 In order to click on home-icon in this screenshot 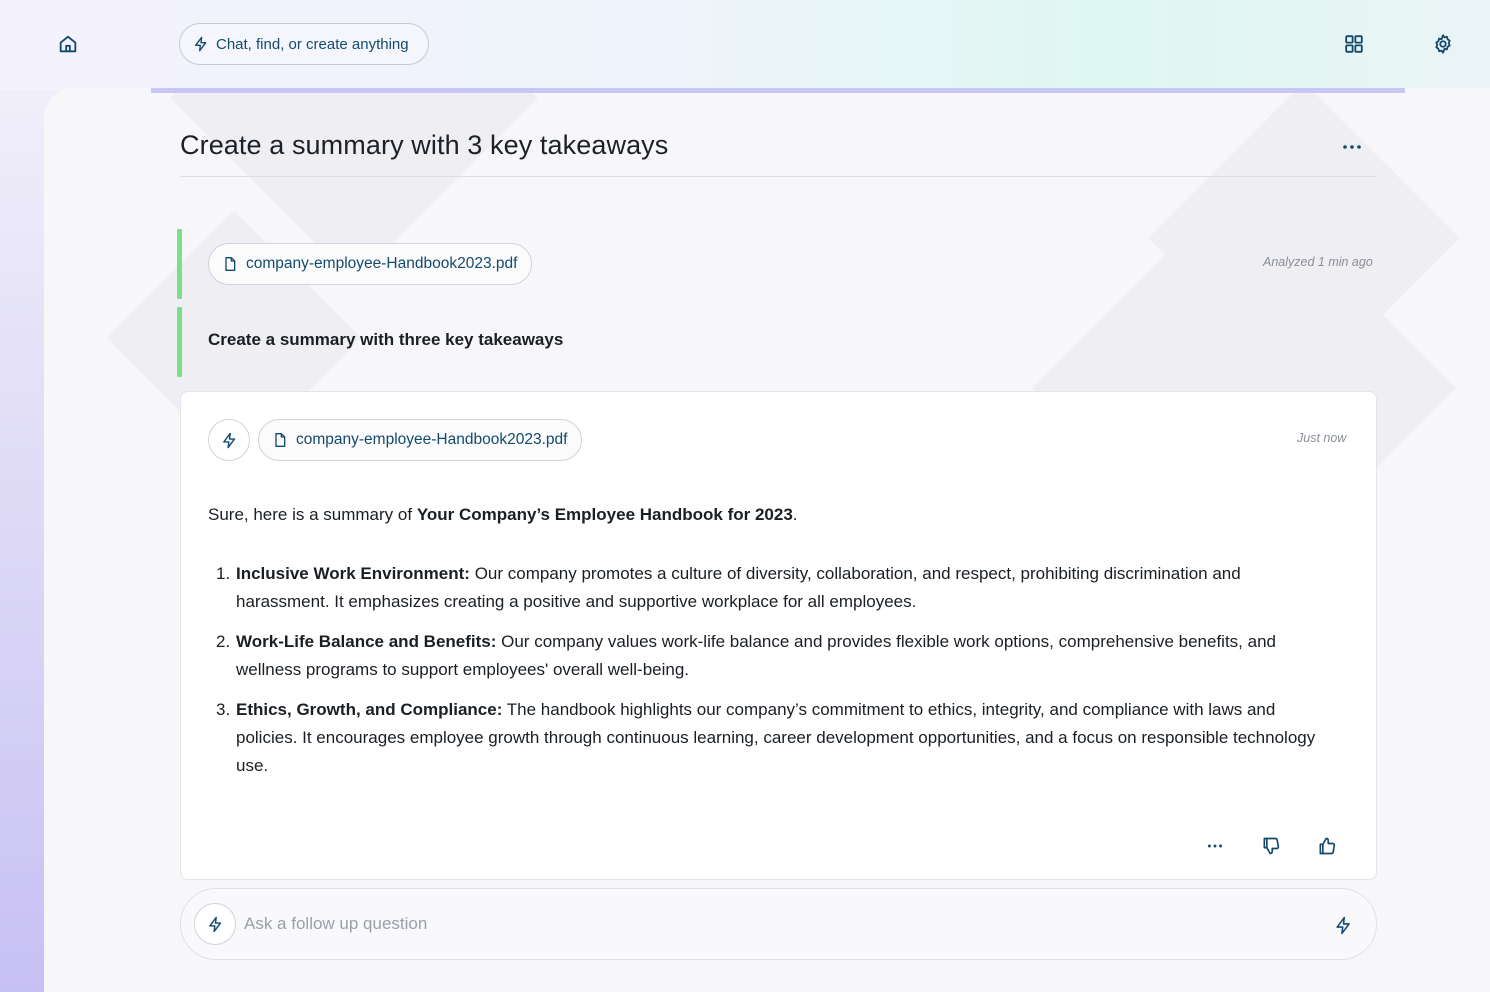, I will do `click(68, 44)`.